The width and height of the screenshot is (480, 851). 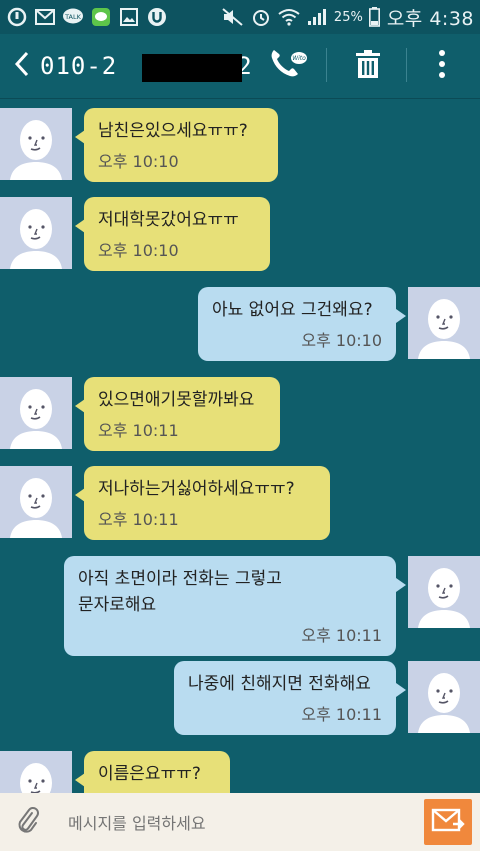 What do you see at coordinates (149, 774) in the screenshot?
I see `message-text: 이름은요ㅠㅠ?` at bounding box center [149, 774].